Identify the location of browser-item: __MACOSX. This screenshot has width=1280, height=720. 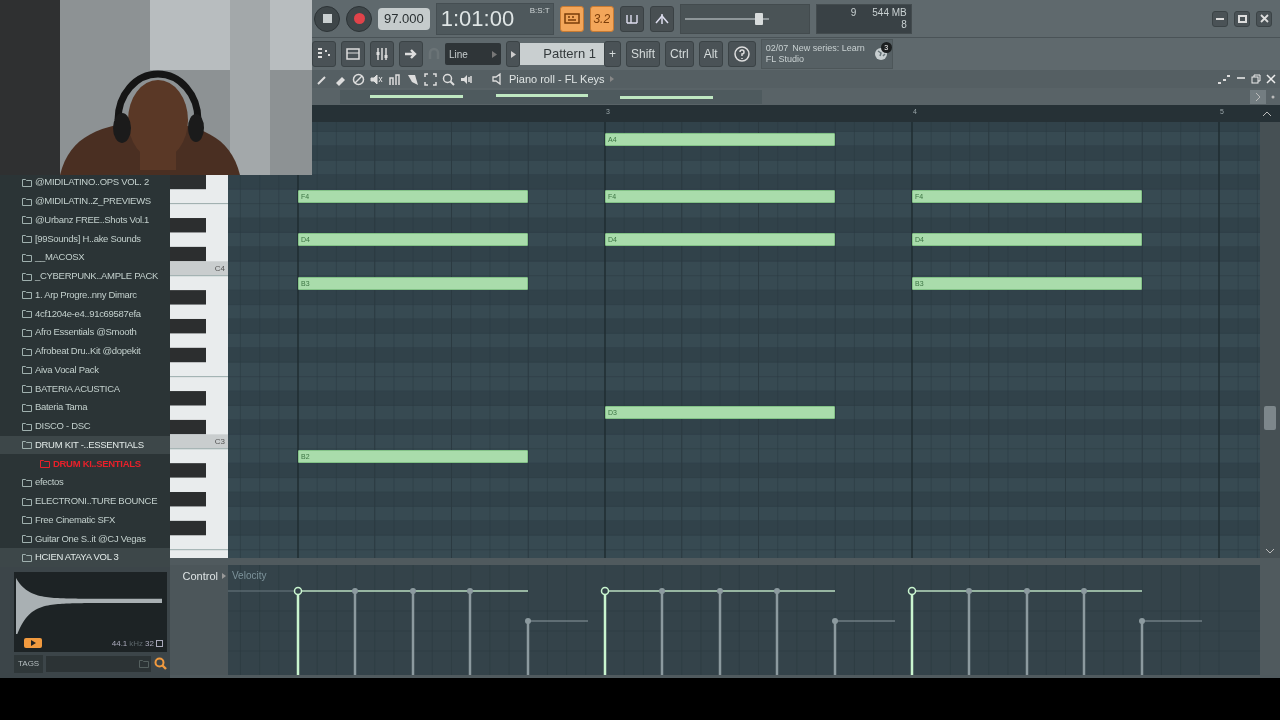
(85, 257).